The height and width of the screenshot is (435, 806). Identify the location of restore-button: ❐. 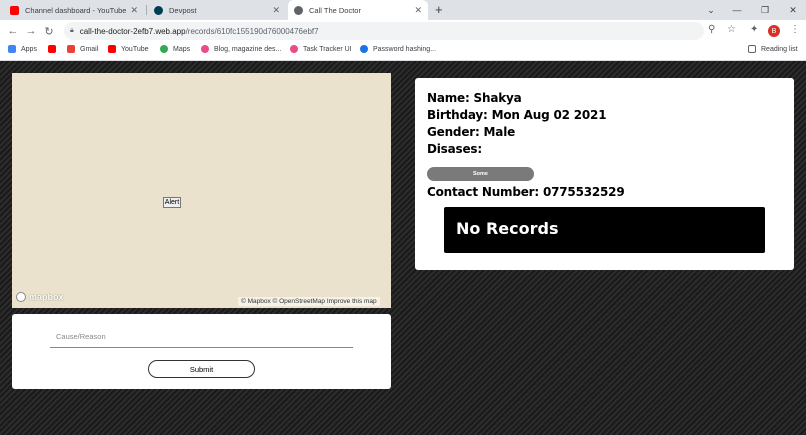
(765, 10).